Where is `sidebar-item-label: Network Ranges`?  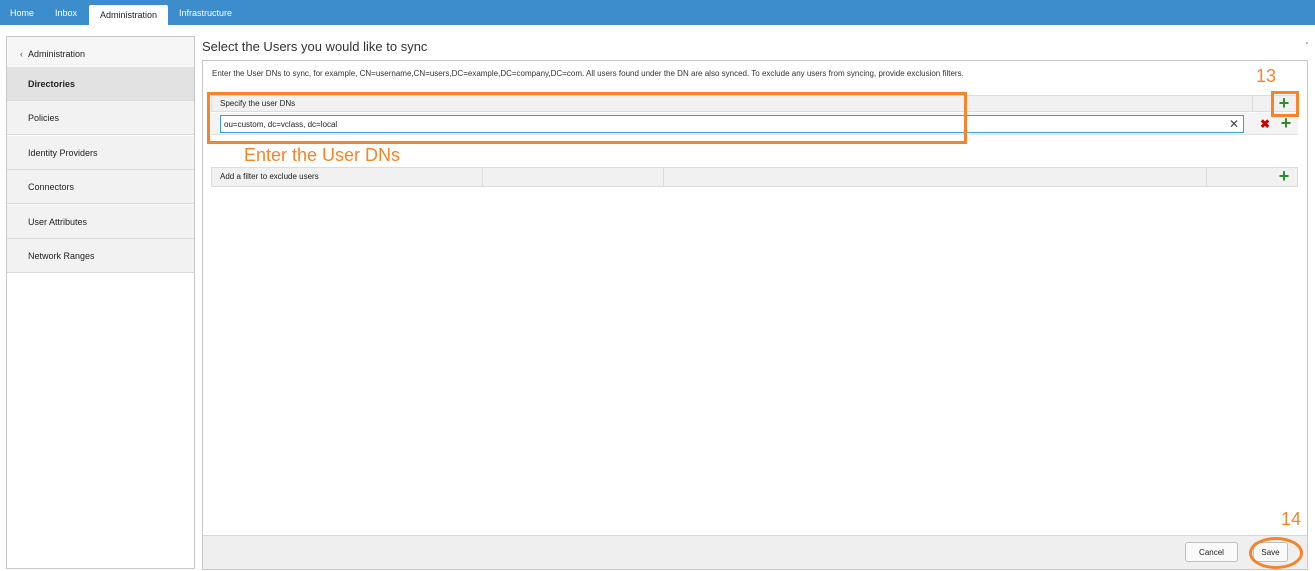
sidebar-item-label: Network Ranges is located at coordinates (61, 256).